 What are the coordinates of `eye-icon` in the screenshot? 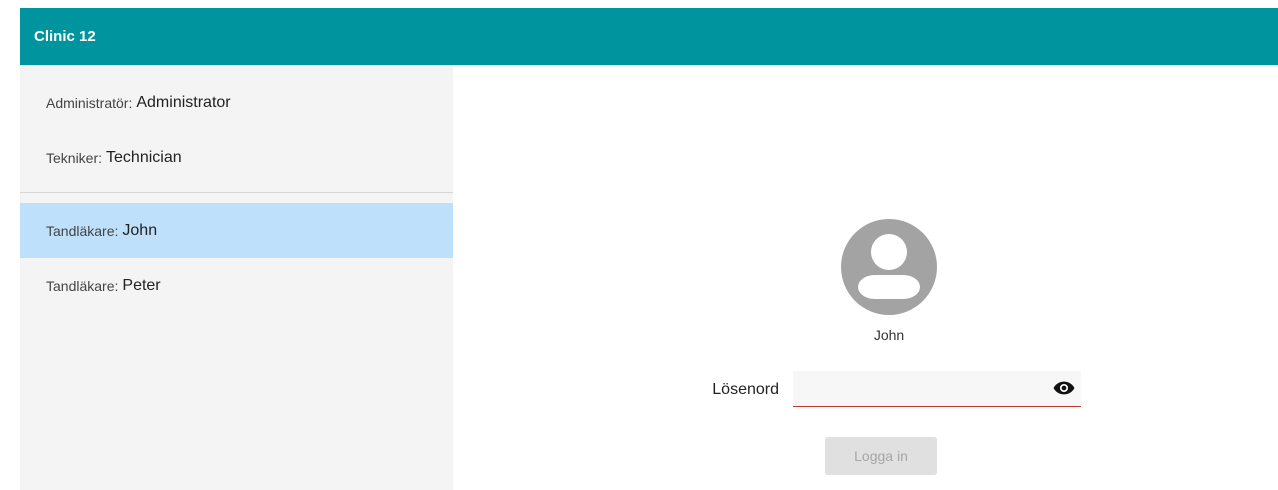 It's located at (1064, 388).